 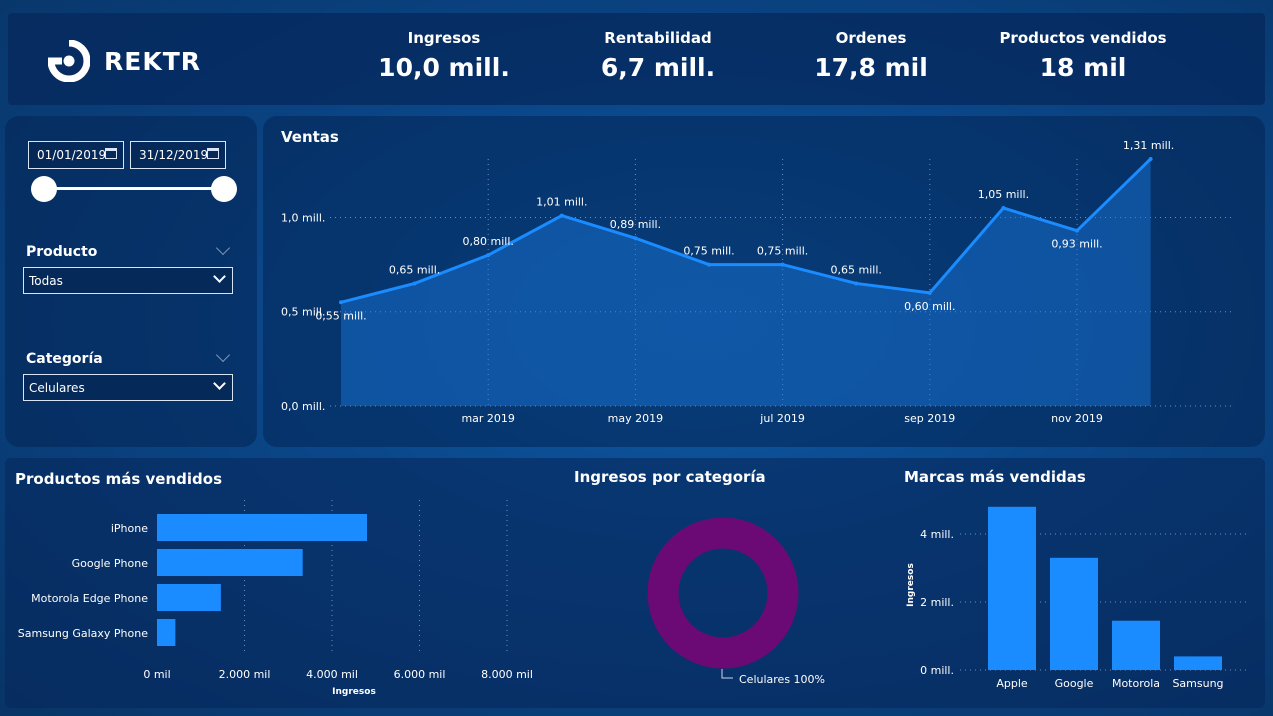 I want to click on ventas-data-label: 0,80 mill., so click(x=488, y=241).